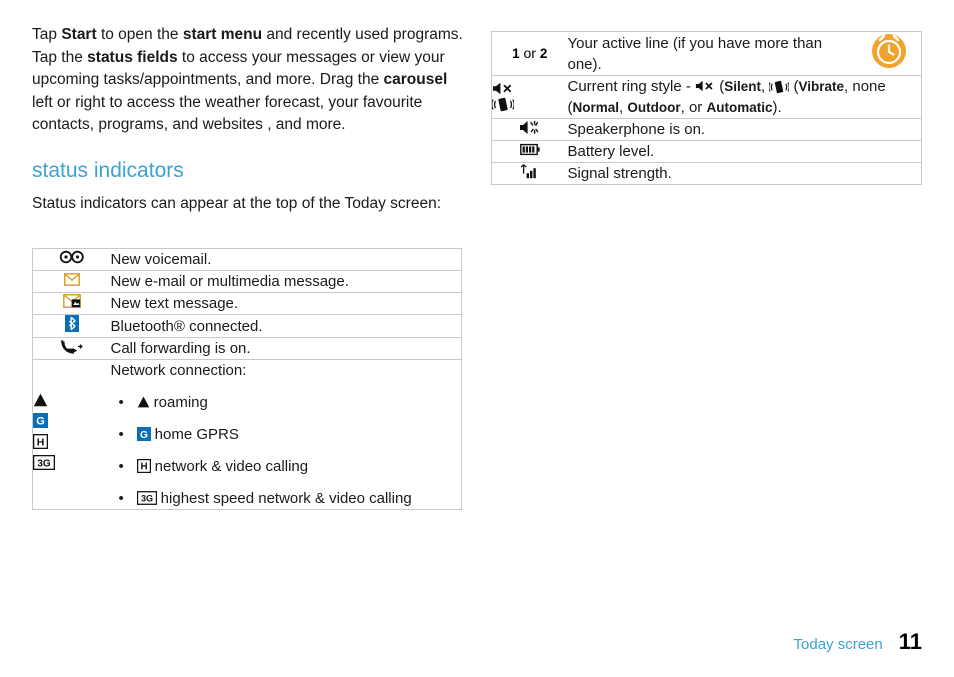 This screenshot has width=954, height=677. I want to click on silent-icon, so click(530, 88).